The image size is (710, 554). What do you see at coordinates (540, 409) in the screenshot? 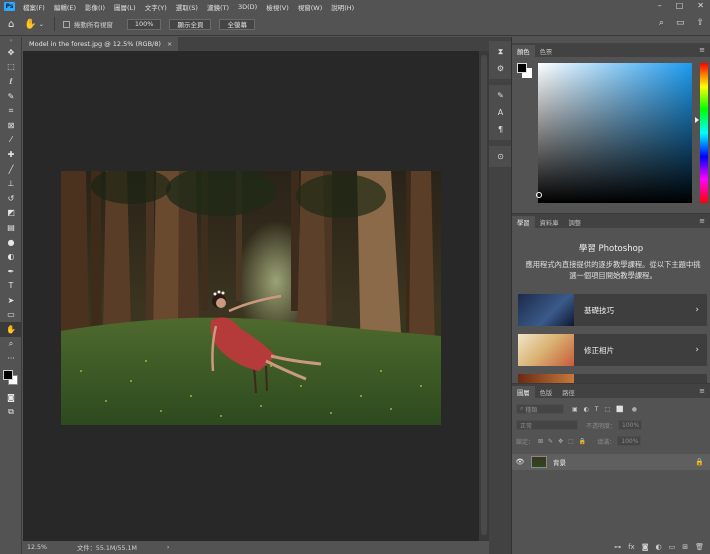
I see `layer-filter-select: ⌕ 種類` at bounding box center [540, 409].